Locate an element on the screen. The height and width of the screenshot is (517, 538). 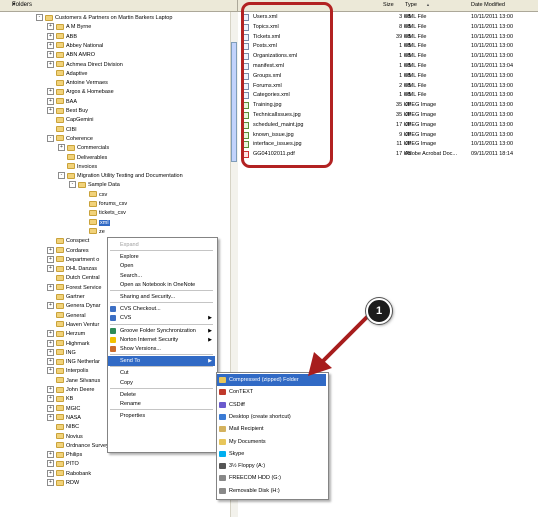
tree-folder: + ING Netherlar is located at coordinates (73, 362).